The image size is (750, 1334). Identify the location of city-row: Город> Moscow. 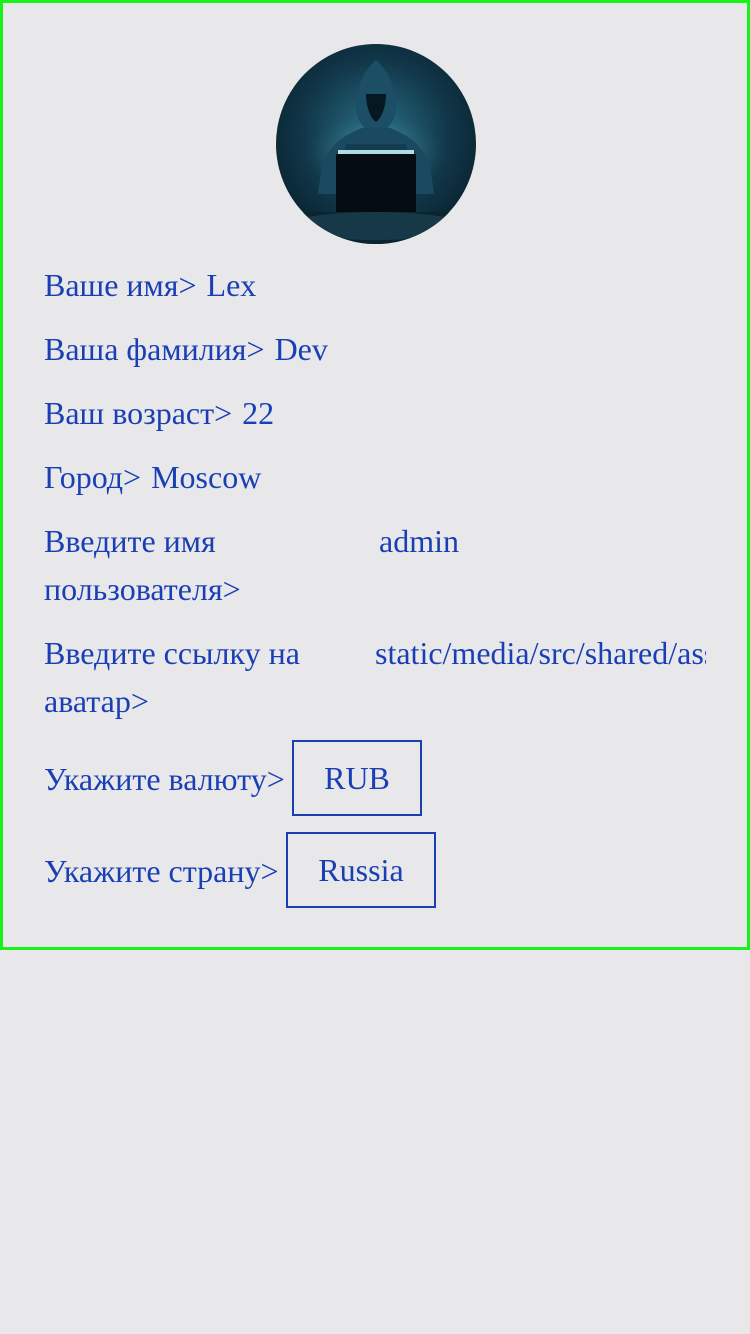
(152, 477).